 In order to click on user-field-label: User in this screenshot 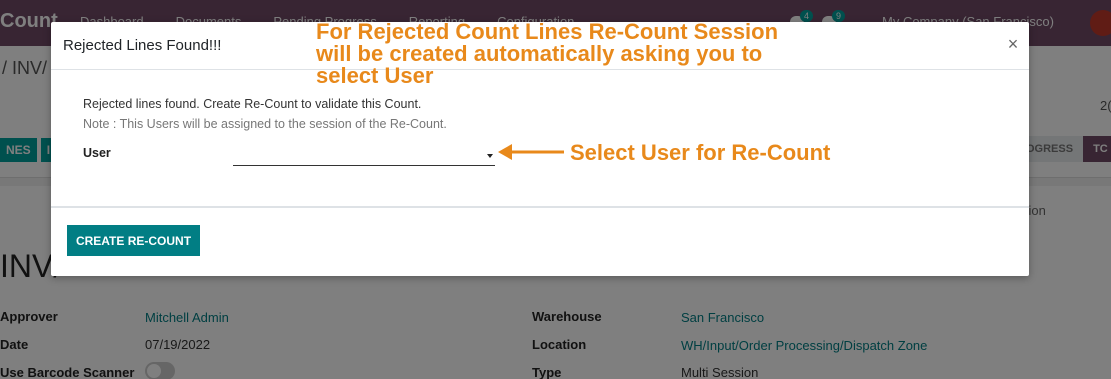, I will do `click(97, 153)`.